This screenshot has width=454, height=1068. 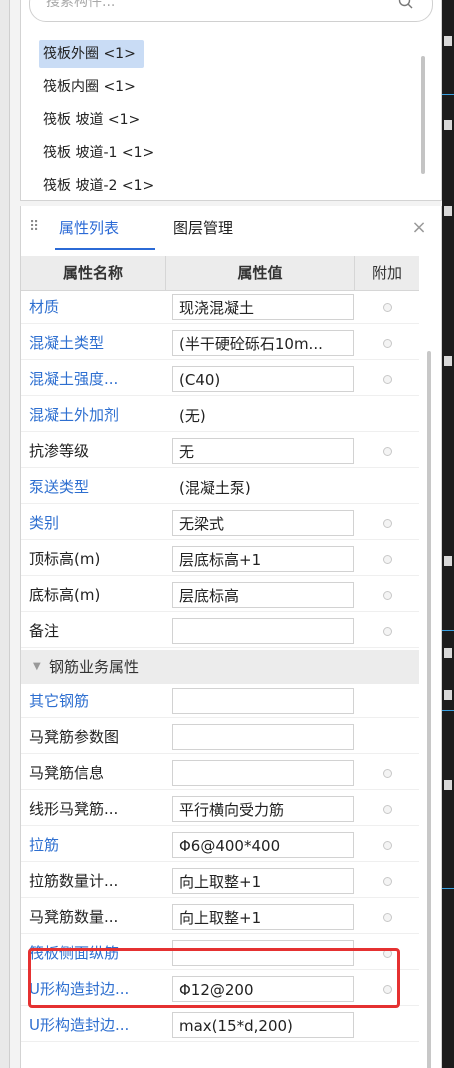 I want to click on property-row: 泵送类型 (混凝土泵), so click(x=220, y=487).